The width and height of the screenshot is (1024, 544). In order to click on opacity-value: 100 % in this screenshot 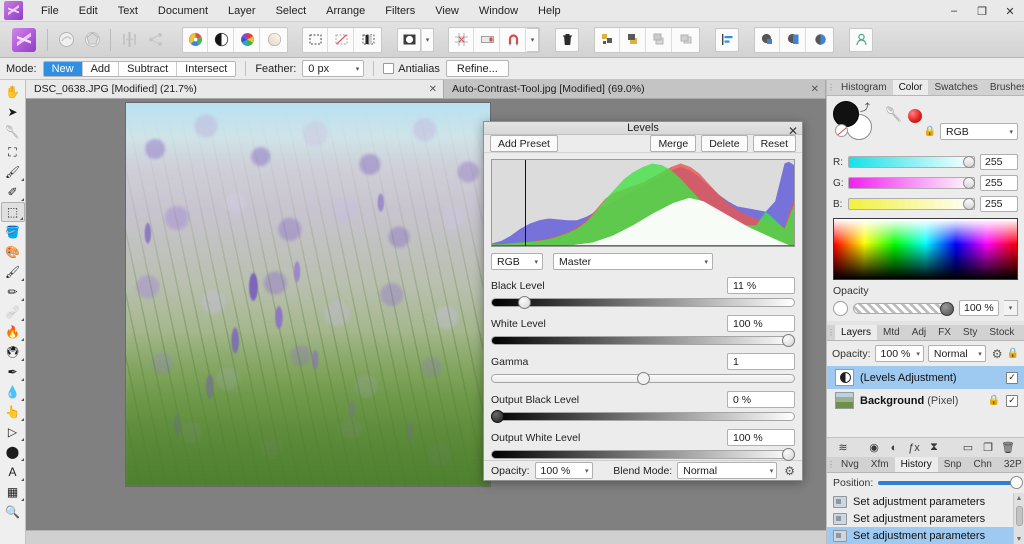, I will do `click(979, 308)`.